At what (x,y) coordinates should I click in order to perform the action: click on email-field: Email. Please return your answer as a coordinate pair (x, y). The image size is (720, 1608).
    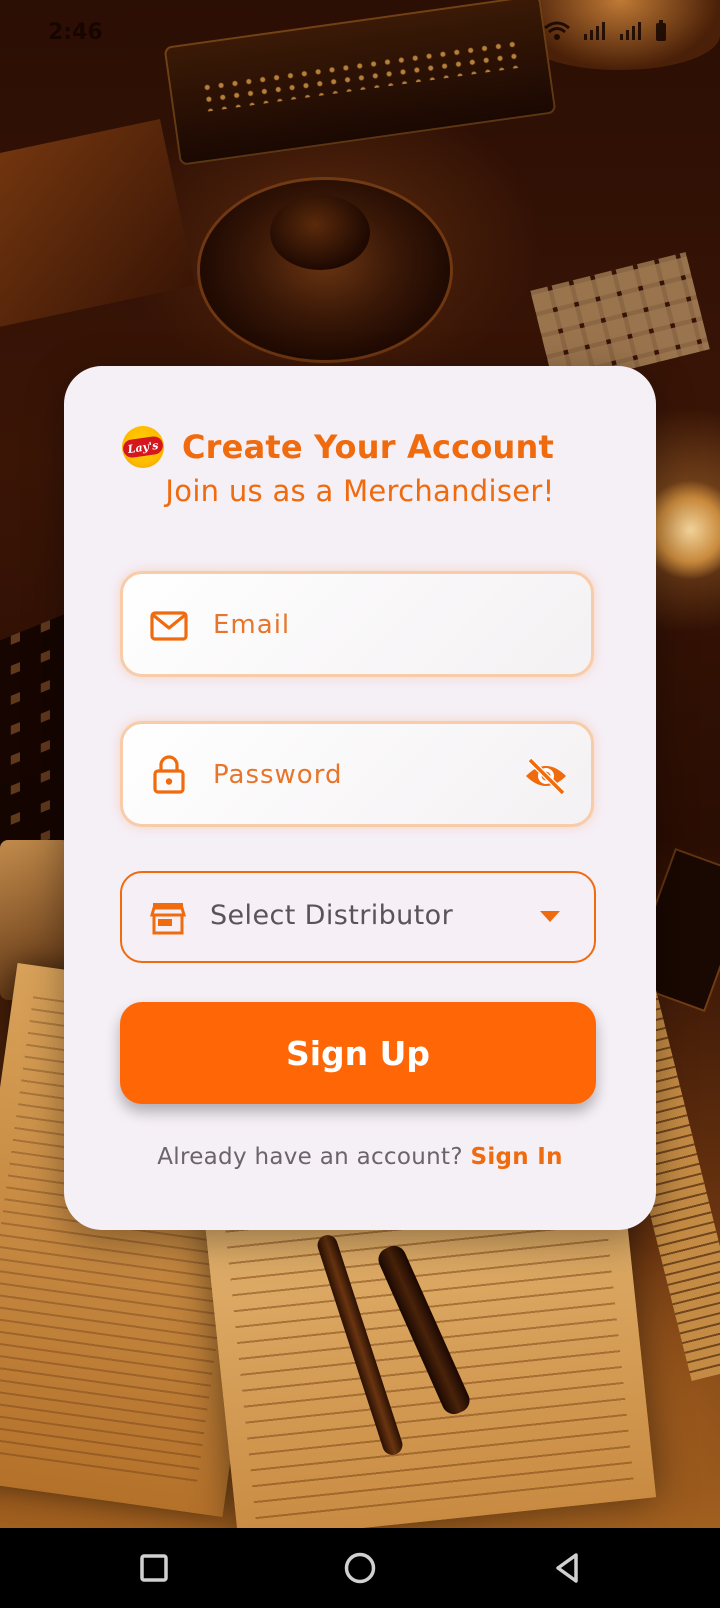
    Looking at the image, I should click on (357, 624).